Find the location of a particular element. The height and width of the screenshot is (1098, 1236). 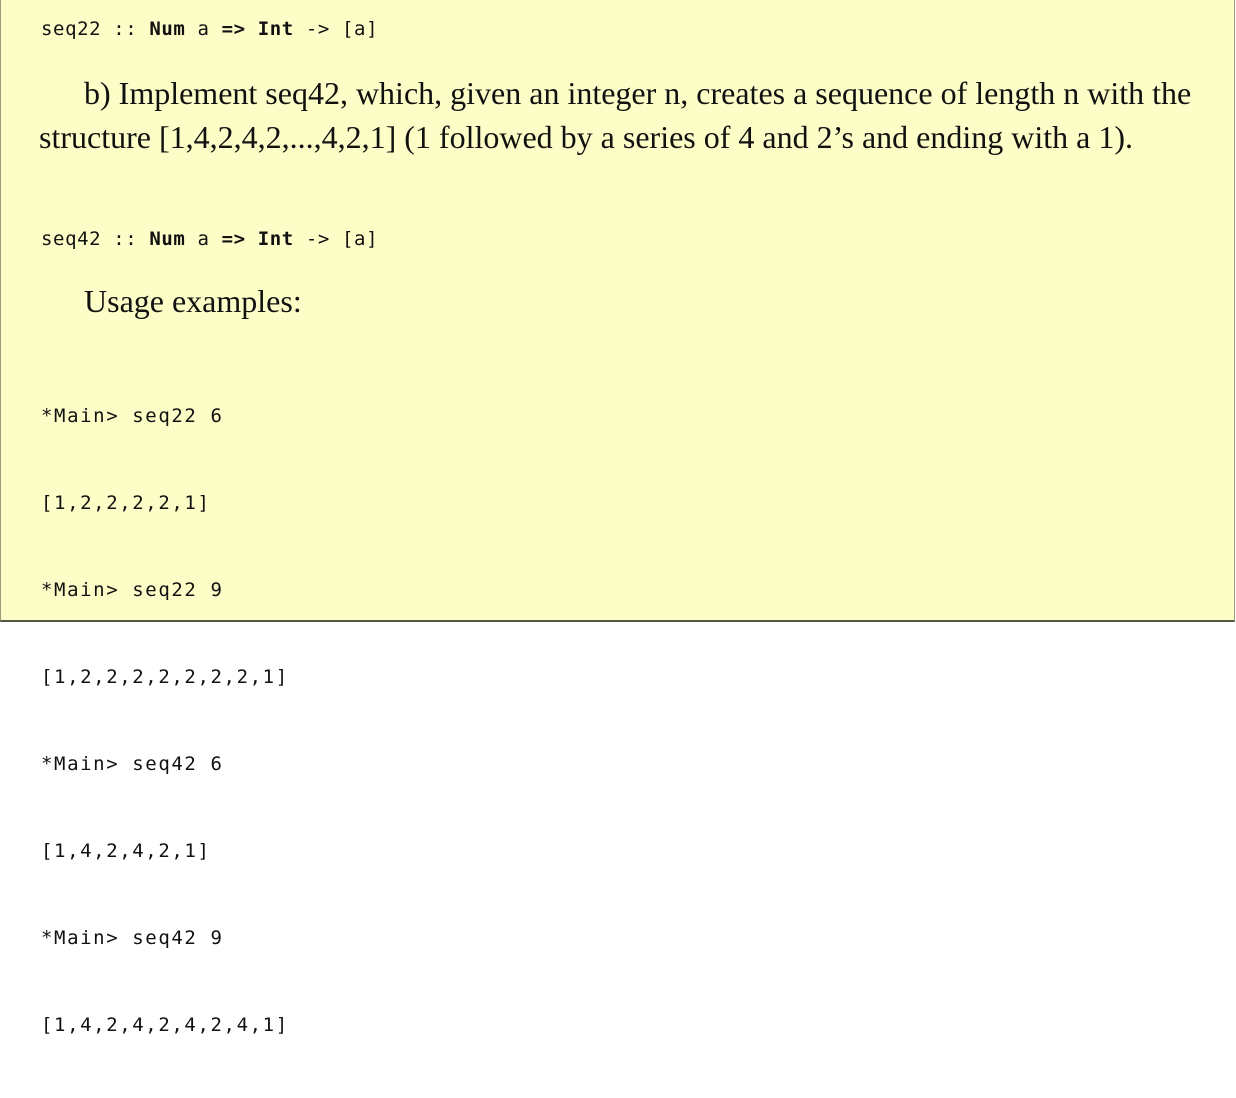

ghci-prompt-line: *Main> seq22 9 is located at coordinates (132, 590).